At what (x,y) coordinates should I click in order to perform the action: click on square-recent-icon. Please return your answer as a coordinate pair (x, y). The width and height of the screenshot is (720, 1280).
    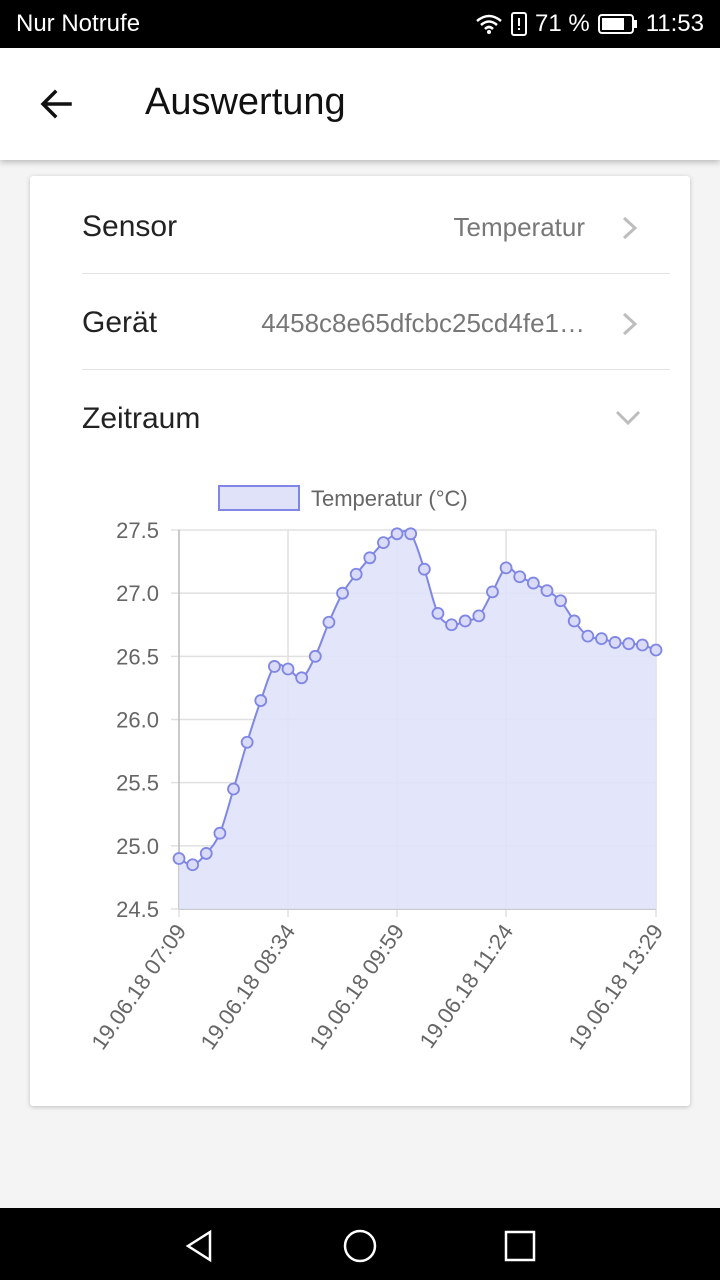
    Looking at the image, I should click on (520, 1246).